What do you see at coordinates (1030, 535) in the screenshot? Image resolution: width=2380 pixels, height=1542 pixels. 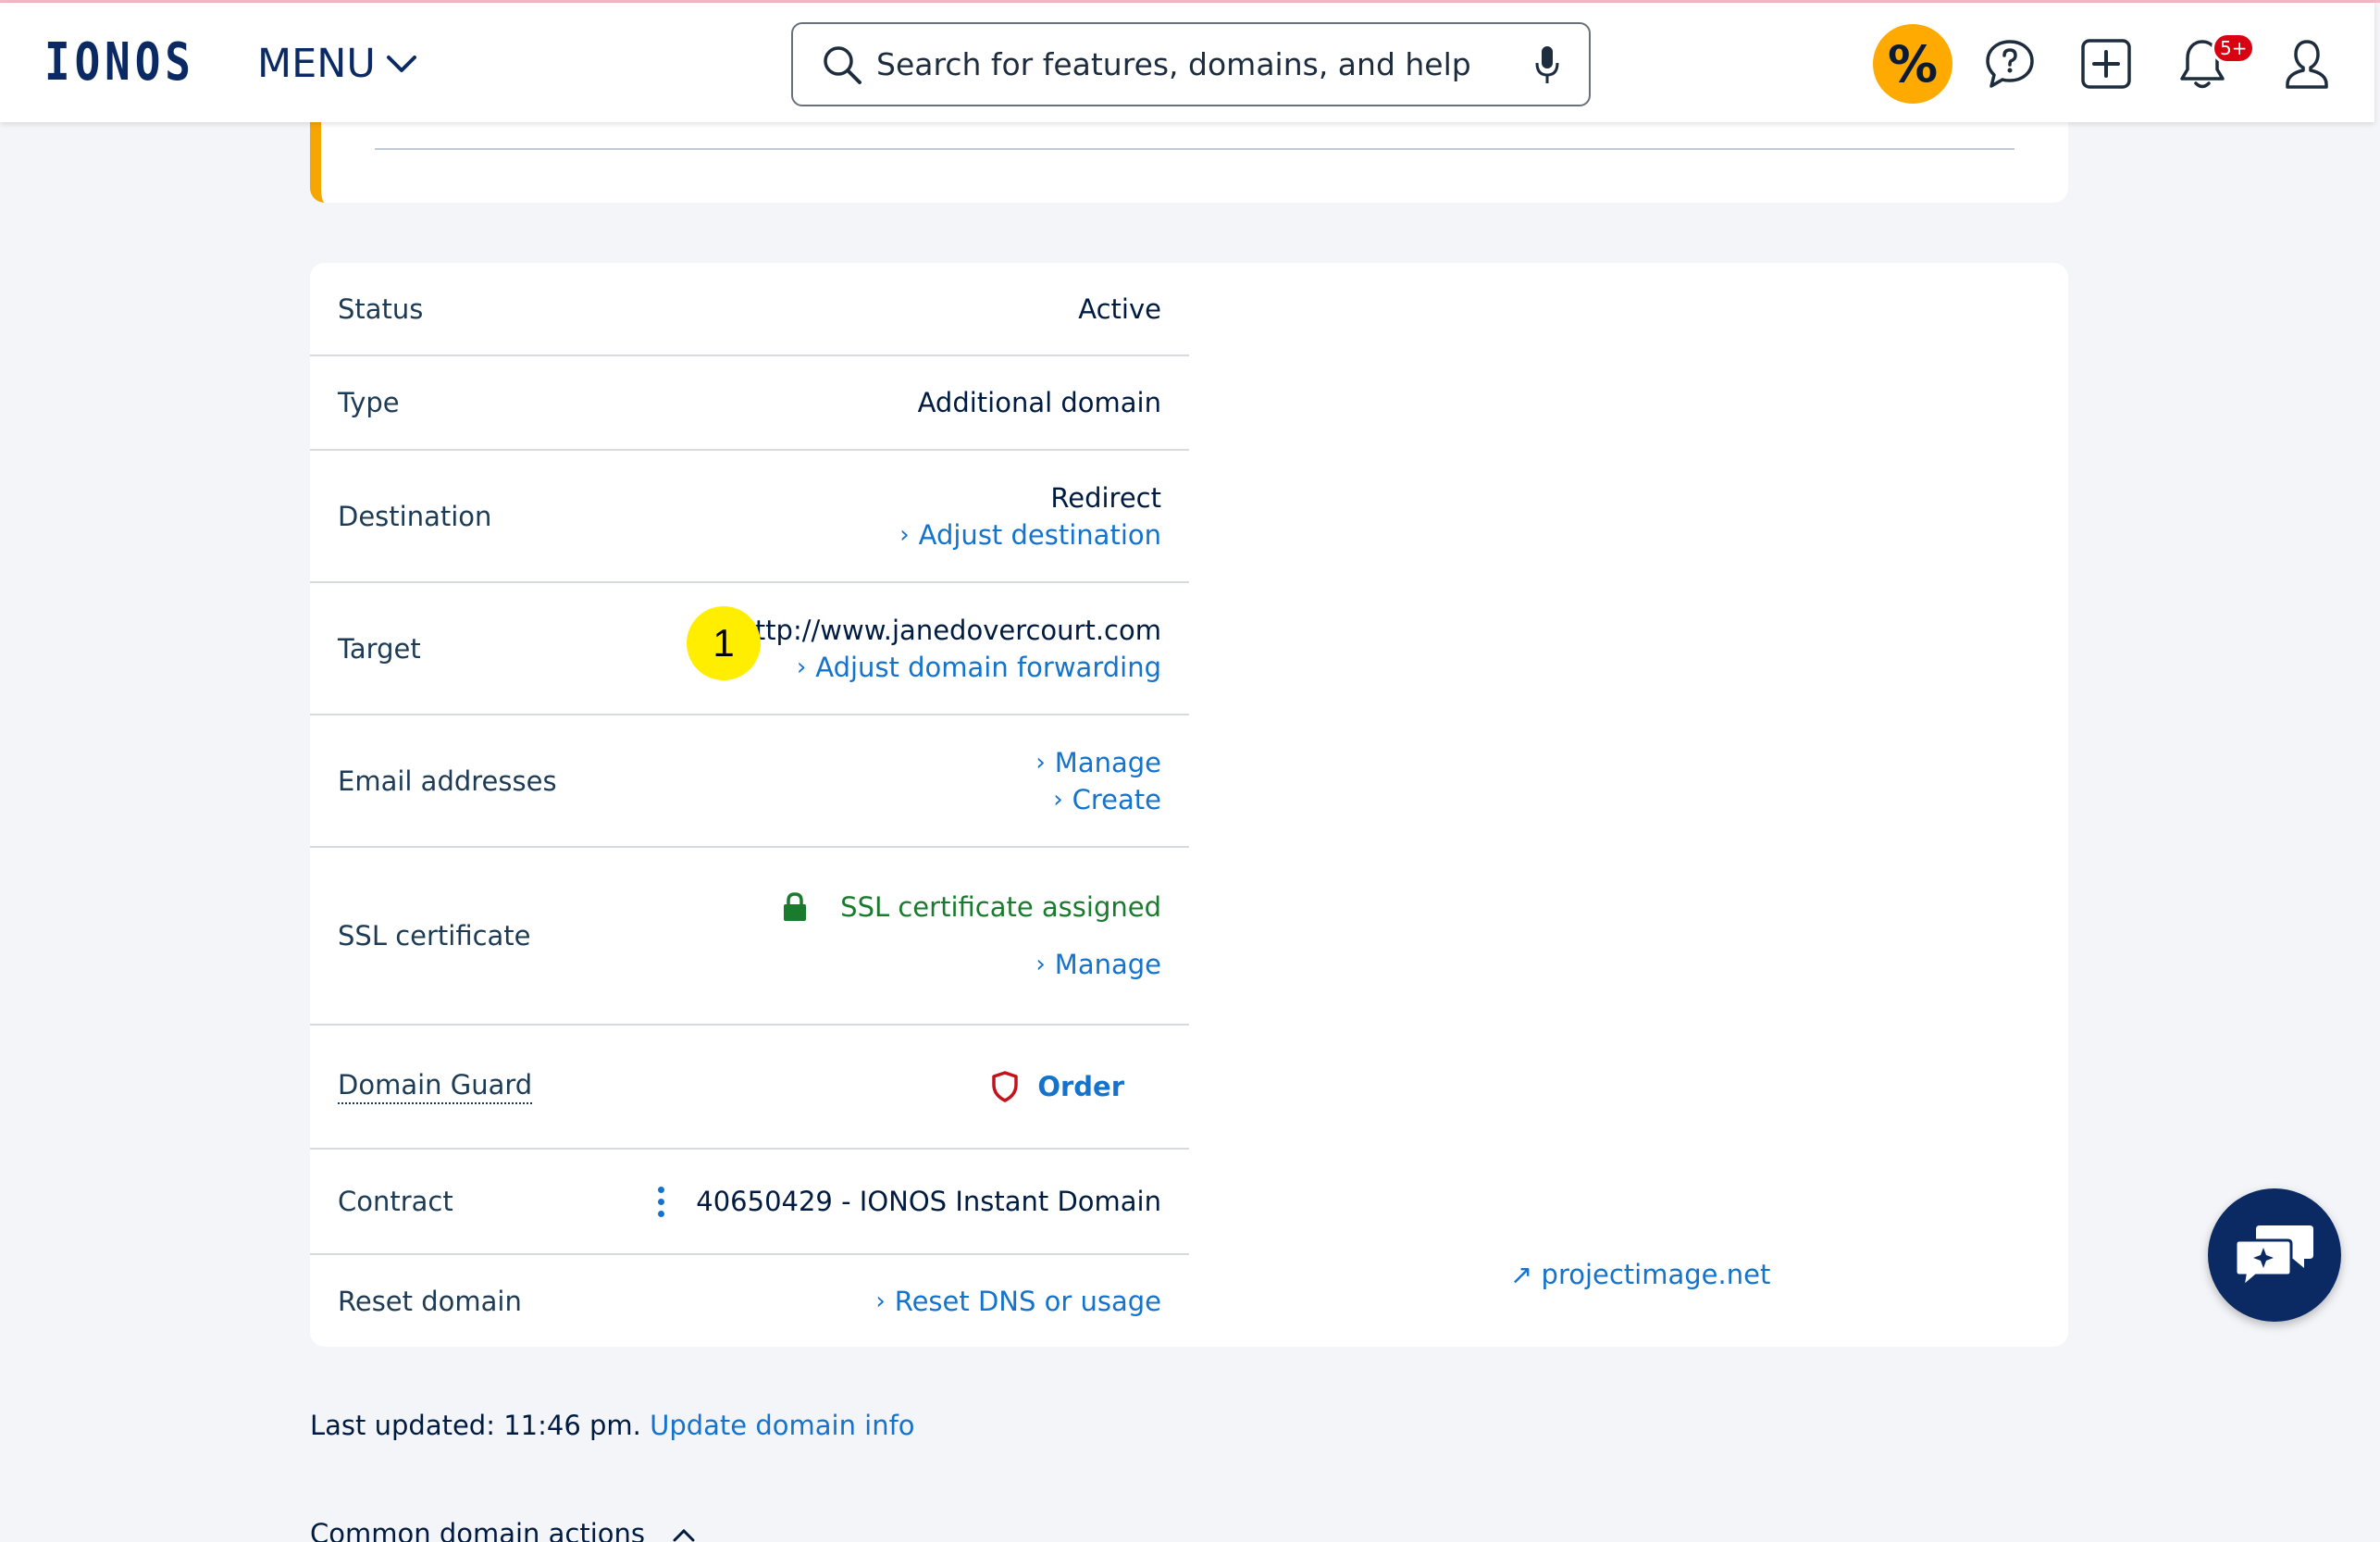 I see `adjust-destination-link: › Adjust destination` at bounding box center [1030, 535].